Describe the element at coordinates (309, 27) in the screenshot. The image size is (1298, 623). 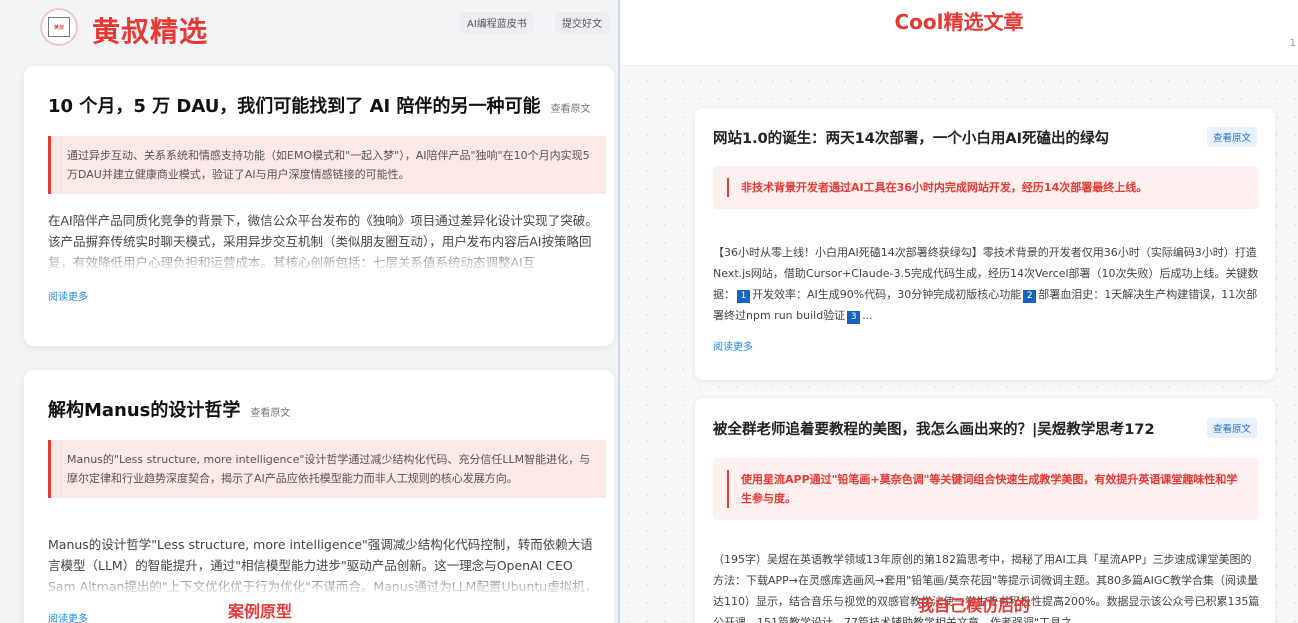
I see `left-header: 黄叔 黄叔精选 AI编程蓝皮书 提交好文` at that location.